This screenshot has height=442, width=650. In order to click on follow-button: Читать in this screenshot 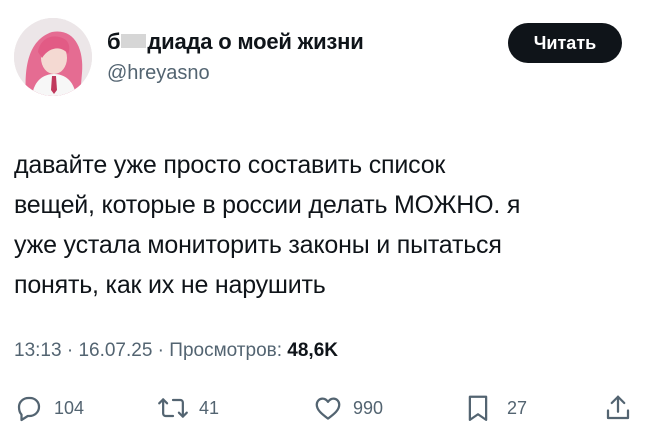, I will do `click(565, 43)`.